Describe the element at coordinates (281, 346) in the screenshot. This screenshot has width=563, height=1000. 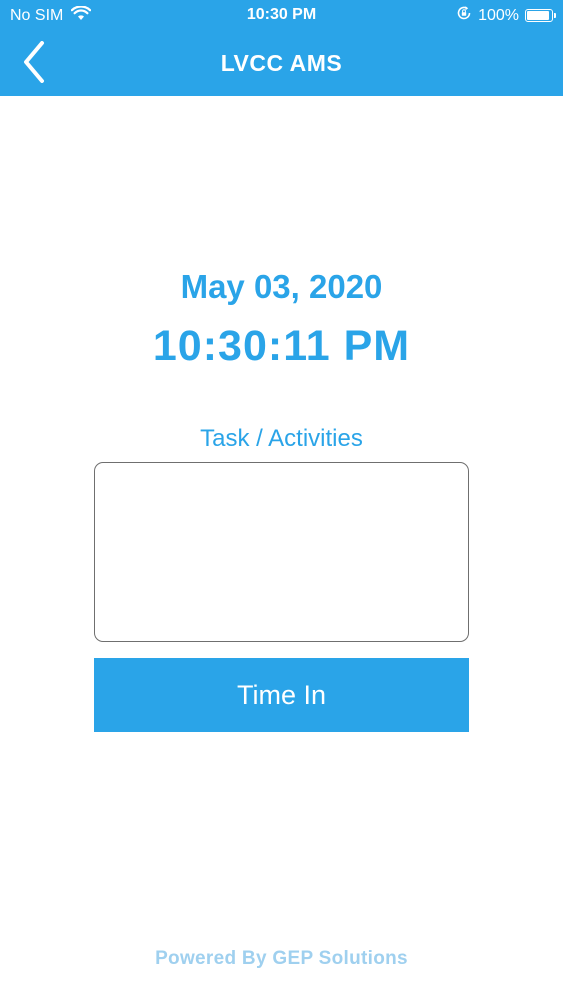
I see `current-time: 10:30:11 PM` at that location.